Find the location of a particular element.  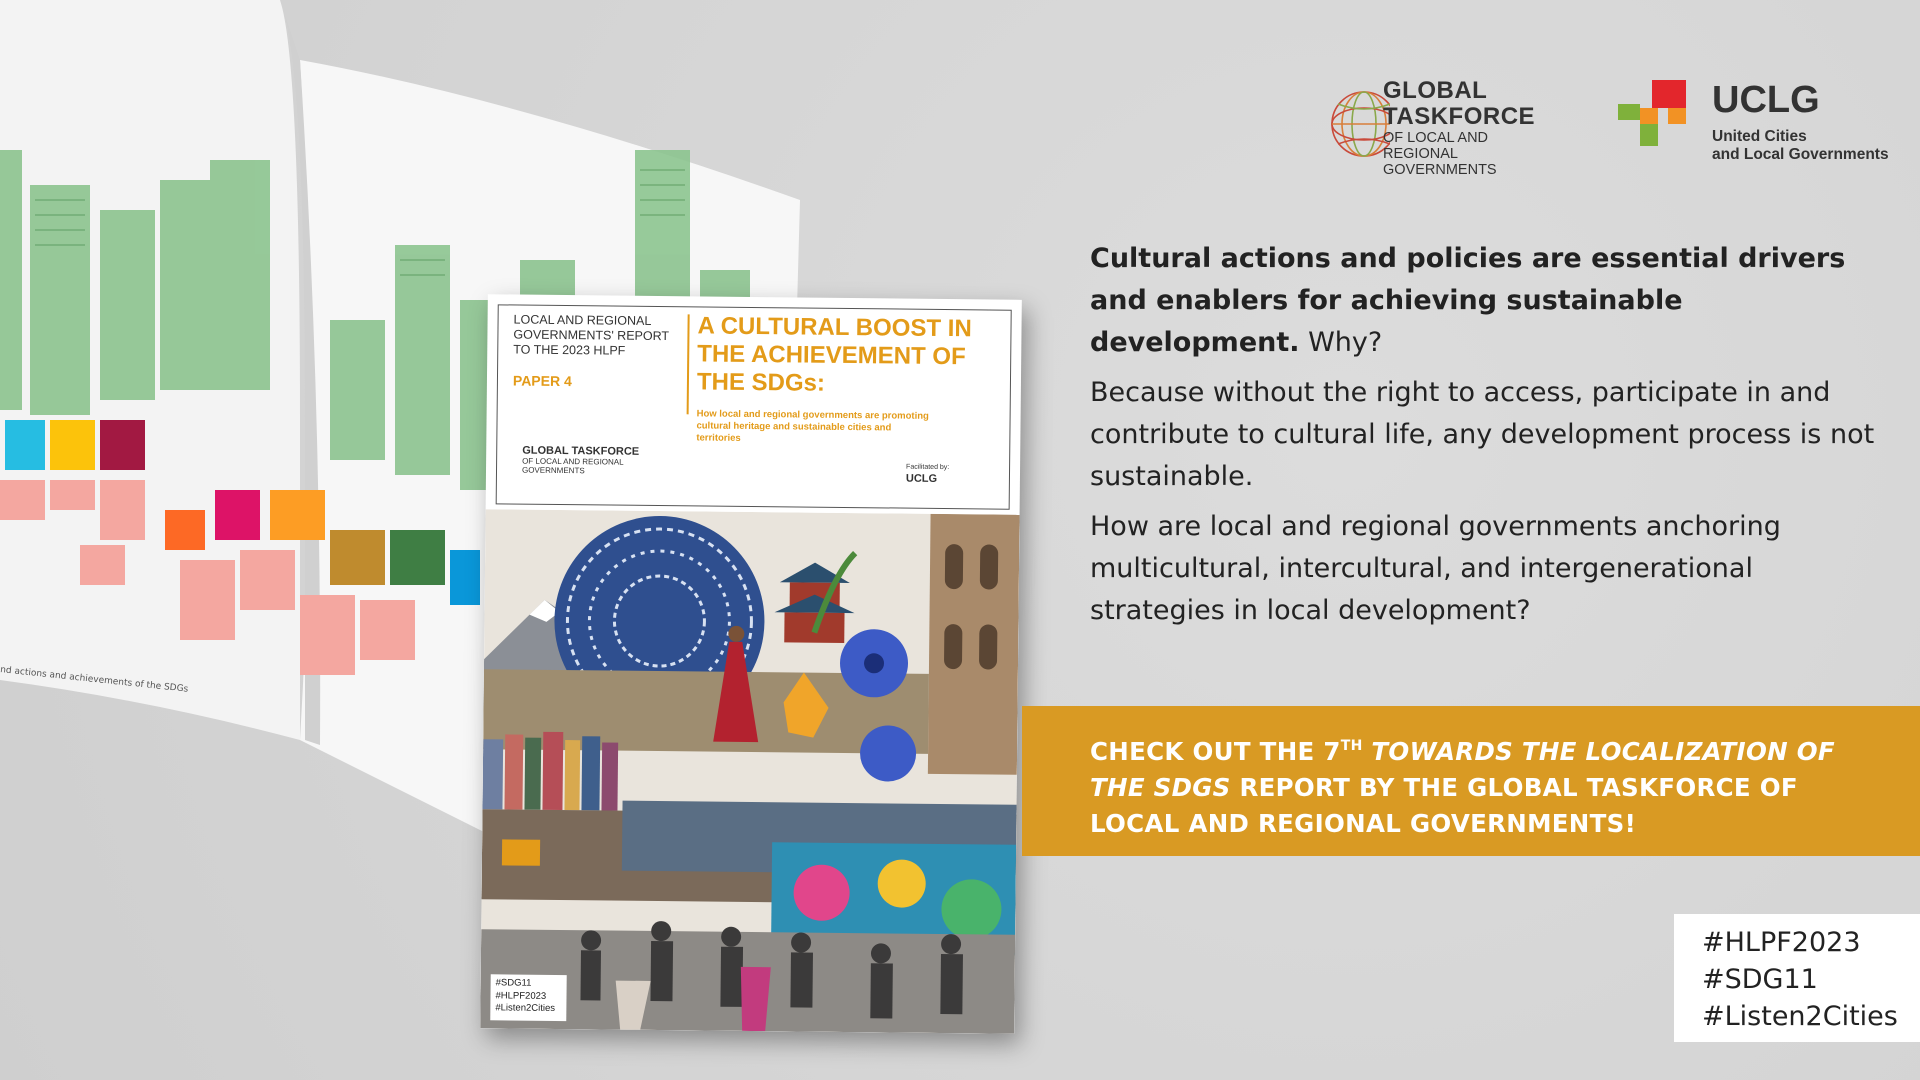

cover-hashtag: #Listen2Cities is located at coordinates (525, 1008).